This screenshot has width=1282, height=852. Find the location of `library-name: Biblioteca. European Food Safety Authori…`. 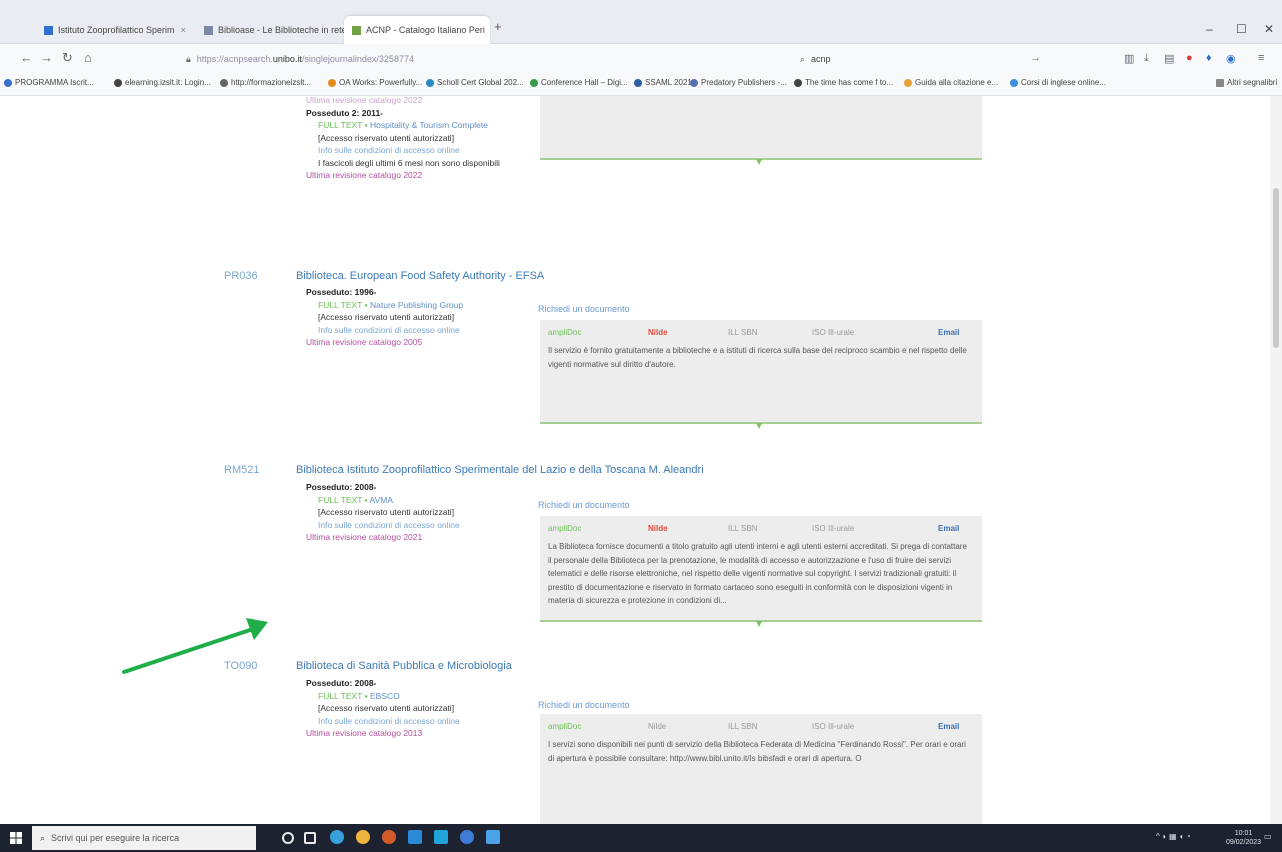

library-name: Biblioteca. European Food Safety Authori… is located at coordinates (420, 276).